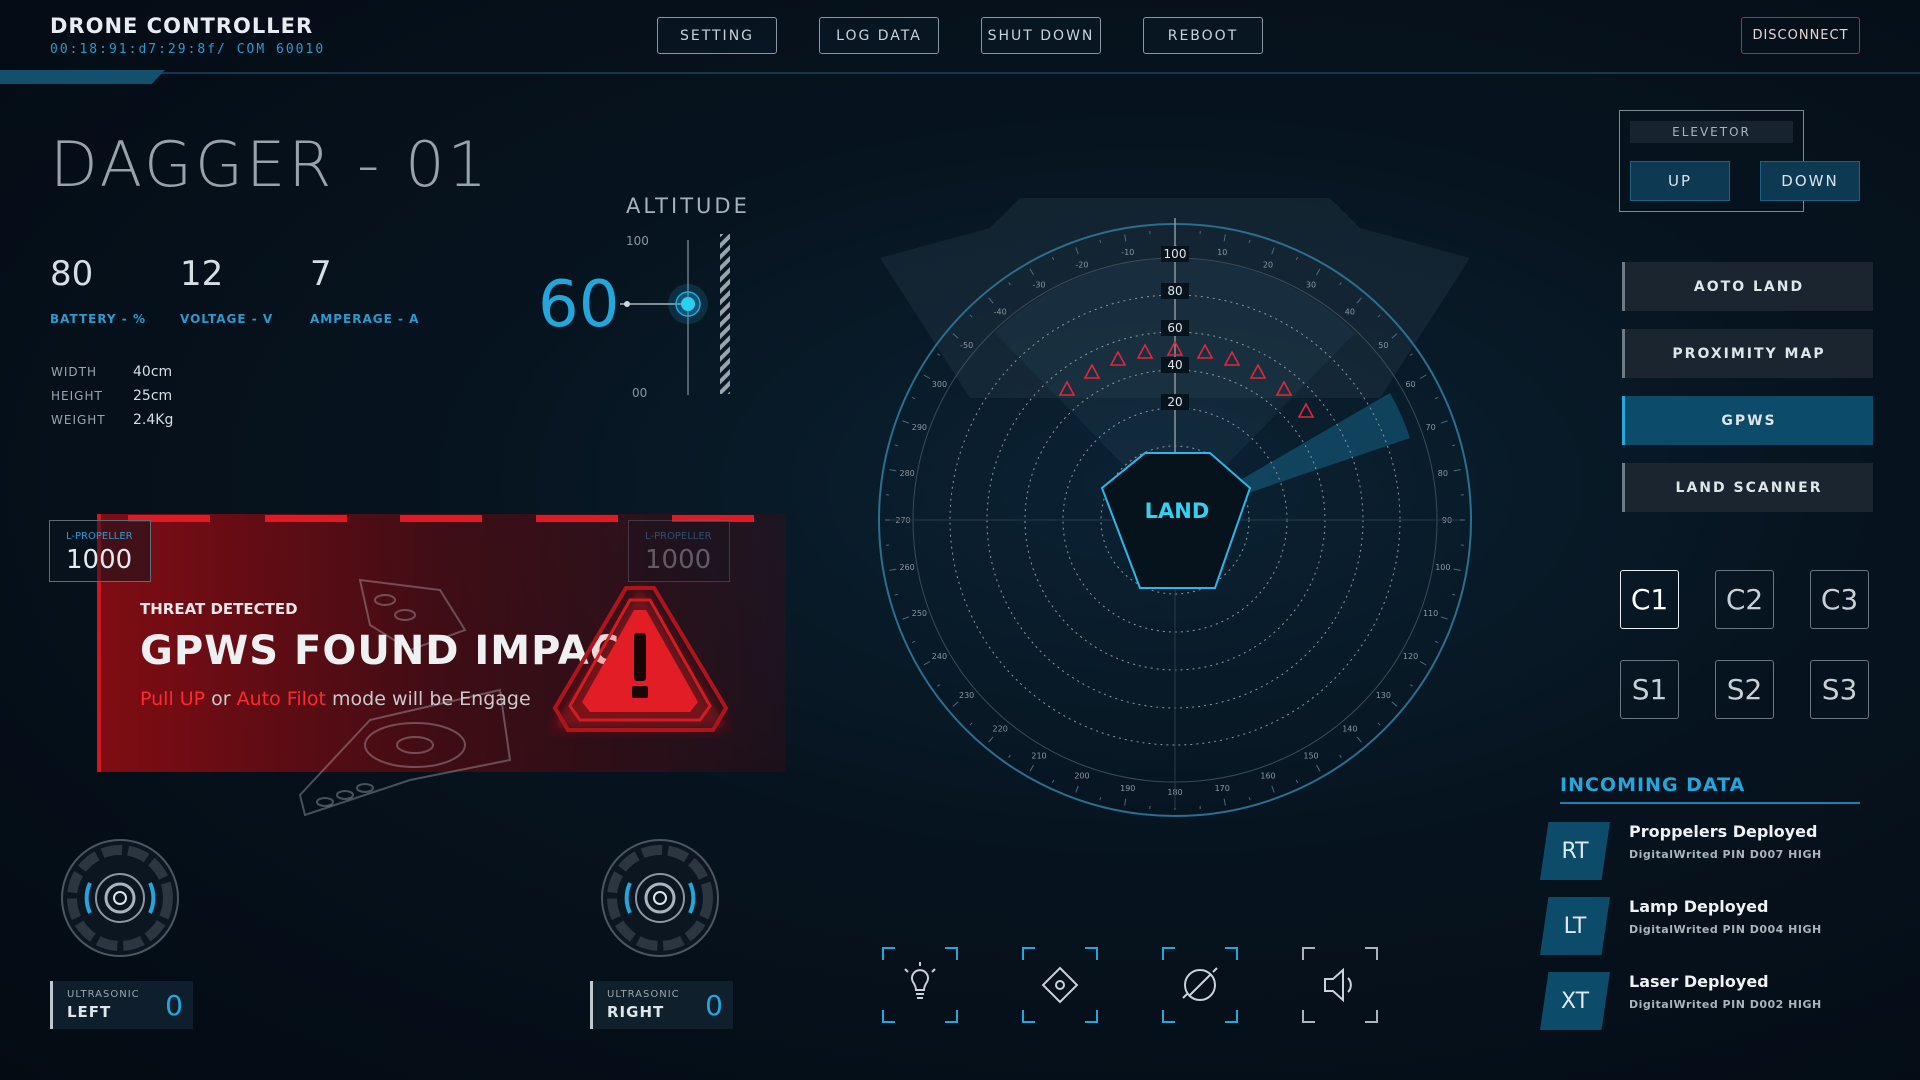 The width and height of the screenshot is (1920, 1080). I want to click on altitude-title: ALTITUDE, so click(688, 206).